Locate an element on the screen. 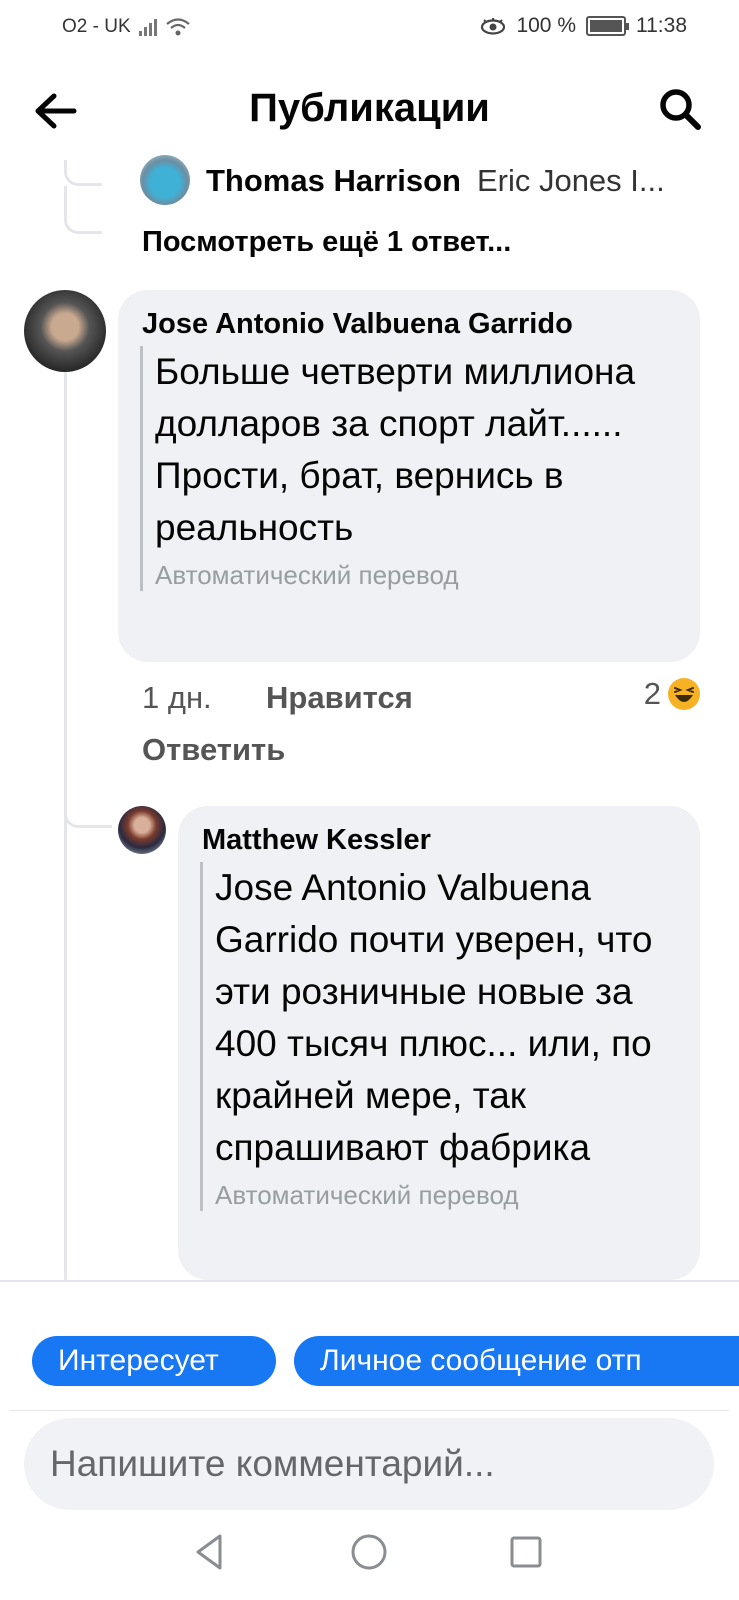 The width and height of the screenshot is (739, 1600). reaction-number: 2 is located at coordinates (652, 693).